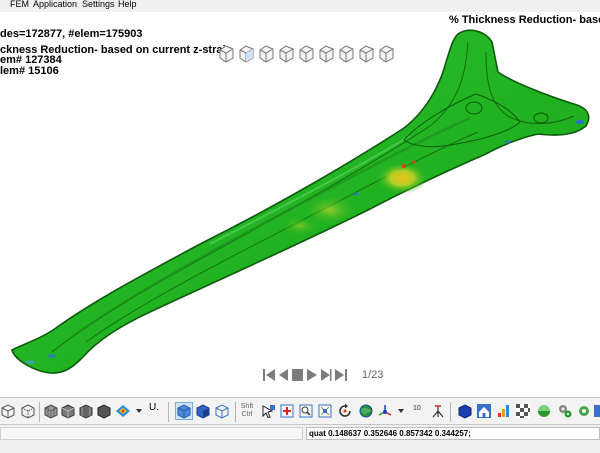 Image resolution: width=600 pixels, height=453 pixels. What do you see at coordinates (104, 411) in the screenshot?
I see `mesh-outline-icon` at bounding box center [104, 411].